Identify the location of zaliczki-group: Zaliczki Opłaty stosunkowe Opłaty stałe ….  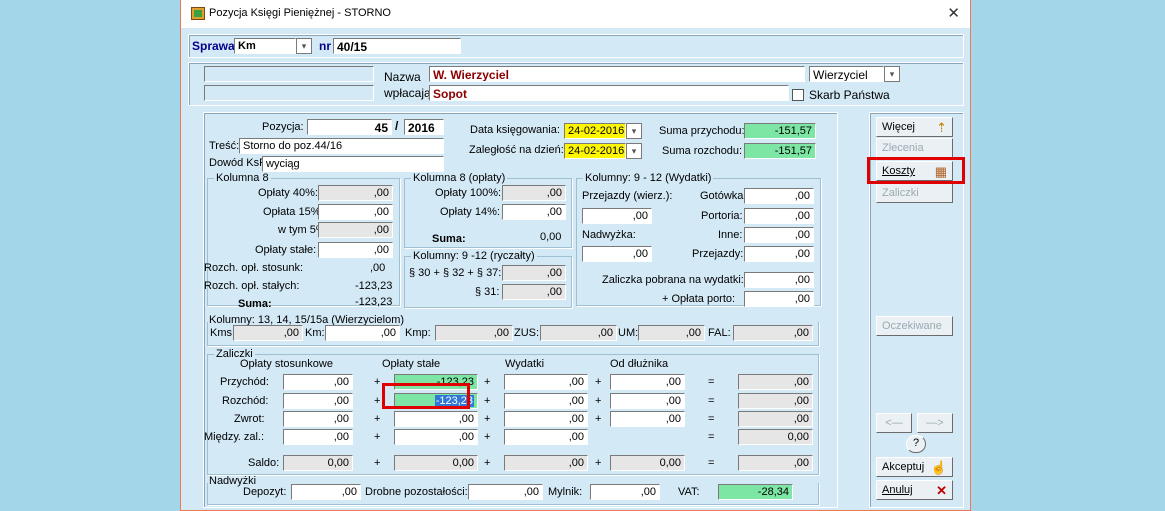
(511, 411).